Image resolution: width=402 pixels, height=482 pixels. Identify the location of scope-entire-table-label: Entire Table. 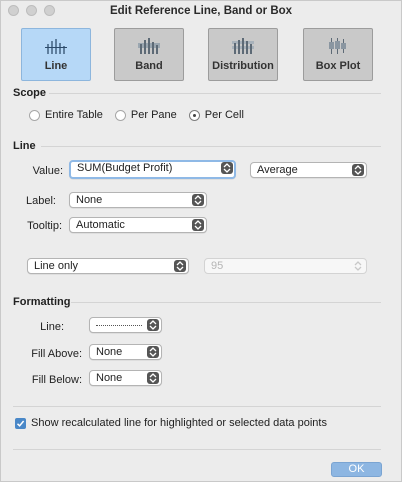
(74, 115).